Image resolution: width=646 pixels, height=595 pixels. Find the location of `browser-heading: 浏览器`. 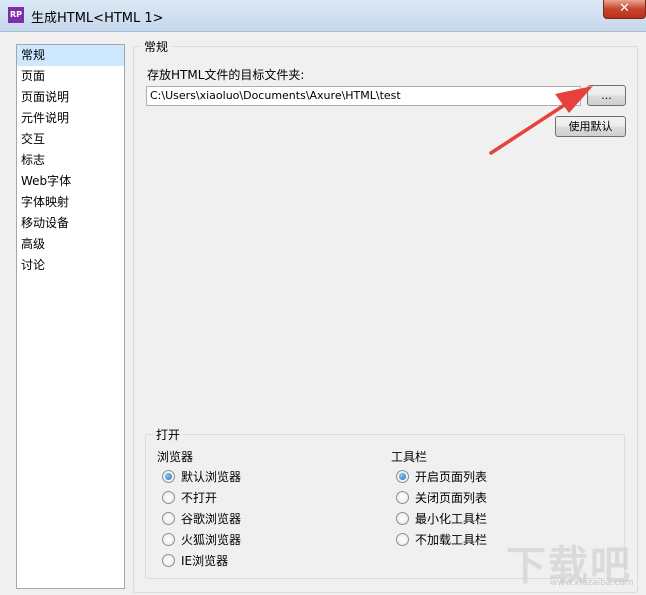

browser-heading: 浏览器 is located at coordinates (175, 457).